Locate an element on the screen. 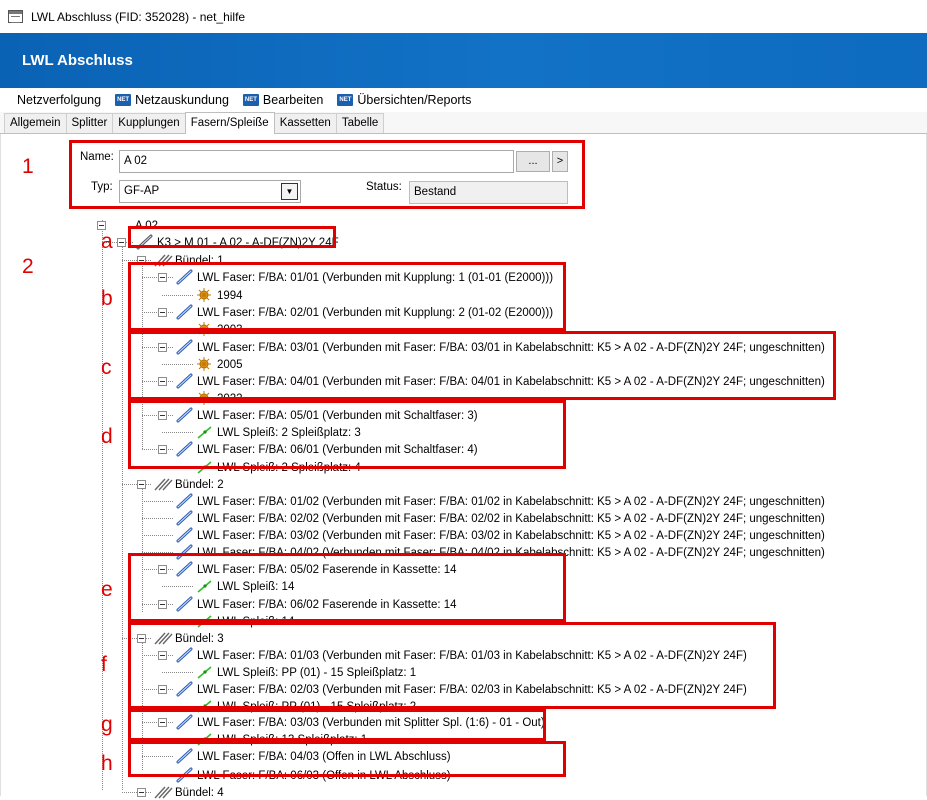  annotation-f: f is located at coordinates (104, 664).